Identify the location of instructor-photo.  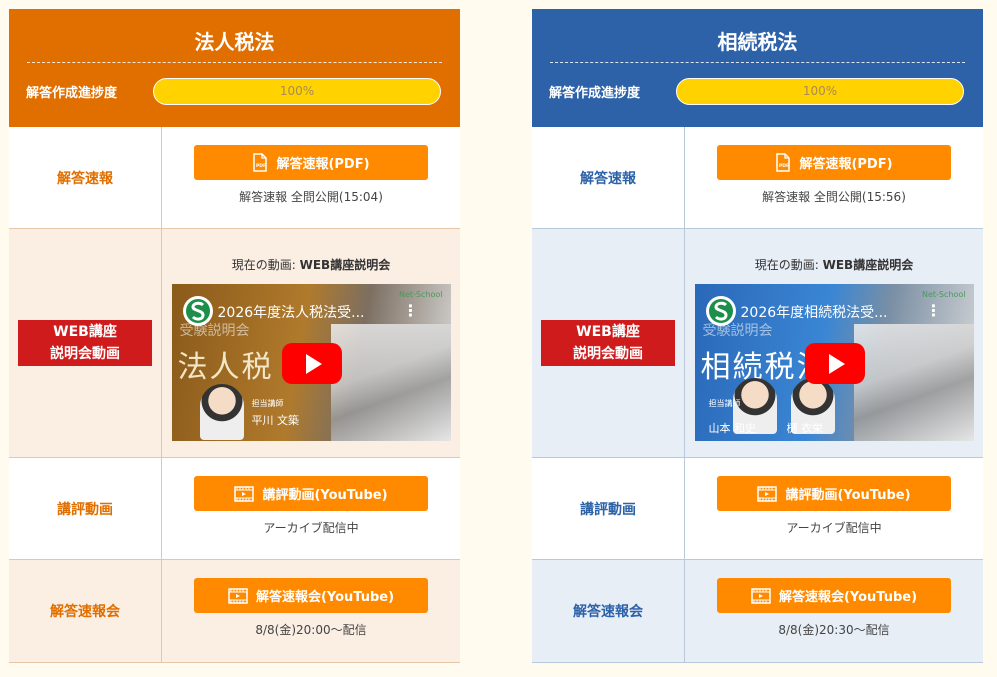
(221, 412).